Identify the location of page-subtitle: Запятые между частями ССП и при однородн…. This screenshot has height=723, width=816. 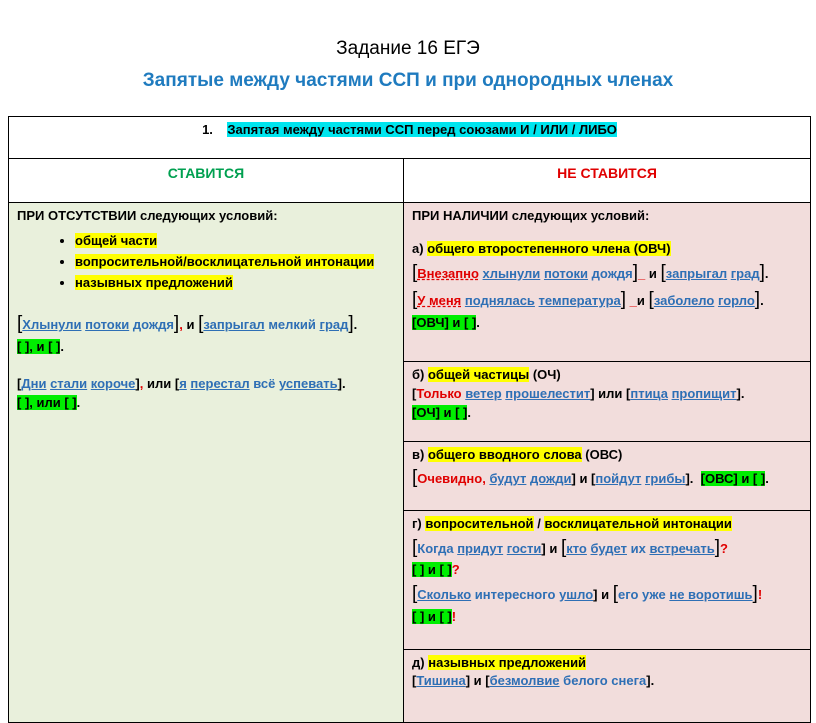
(408, 80).